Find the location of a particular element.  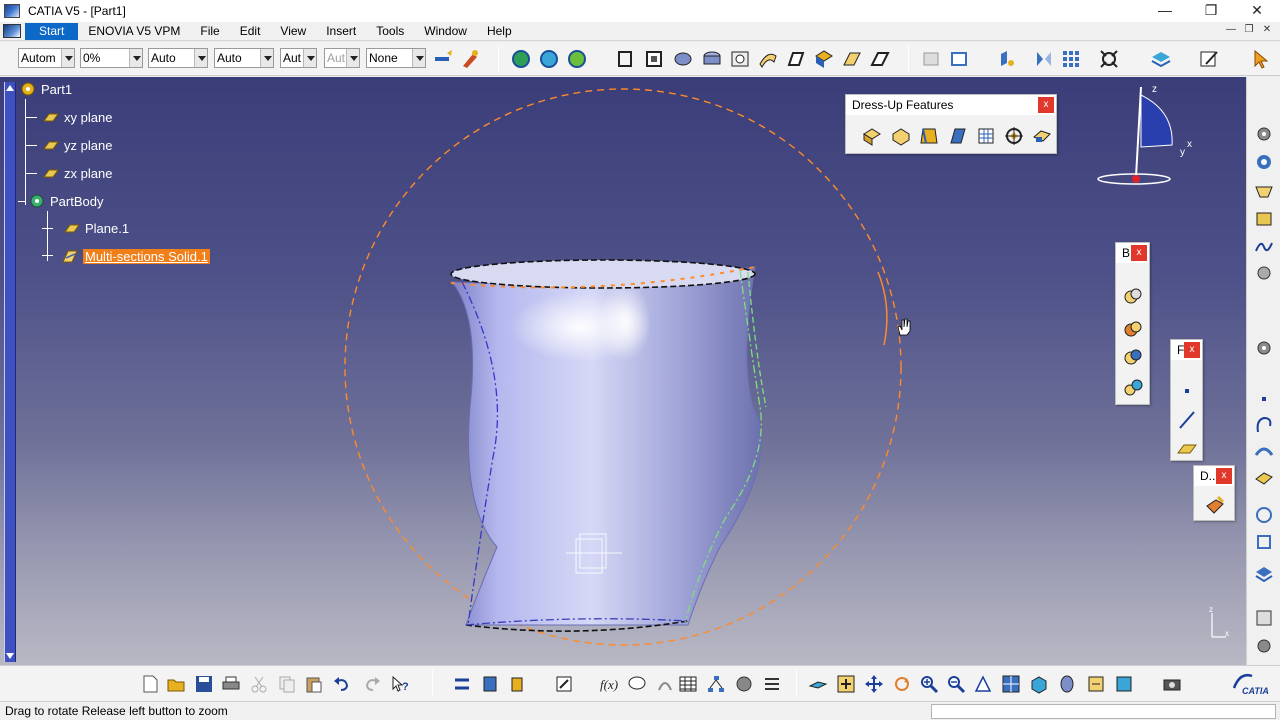

sketch-analysis-icon is located at coordinates (1264, 162).